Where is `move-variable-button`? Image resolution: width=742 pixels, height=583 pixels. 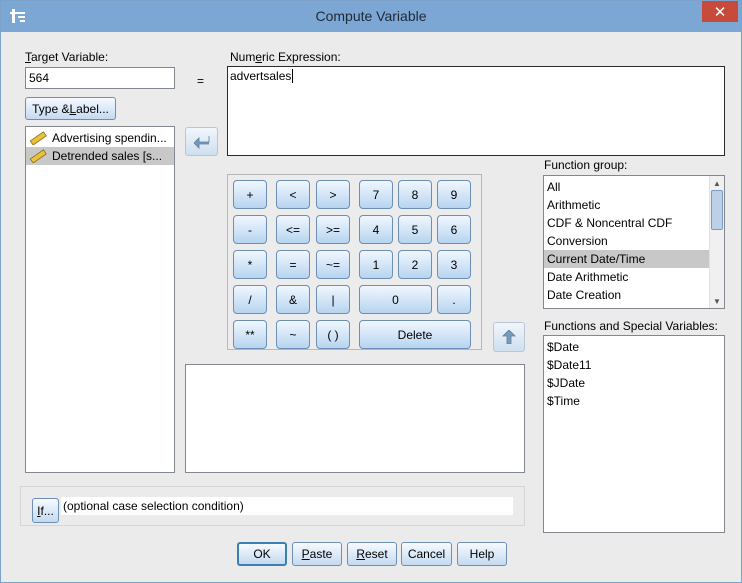 move-variable-button is located at coordinates (201, 141).